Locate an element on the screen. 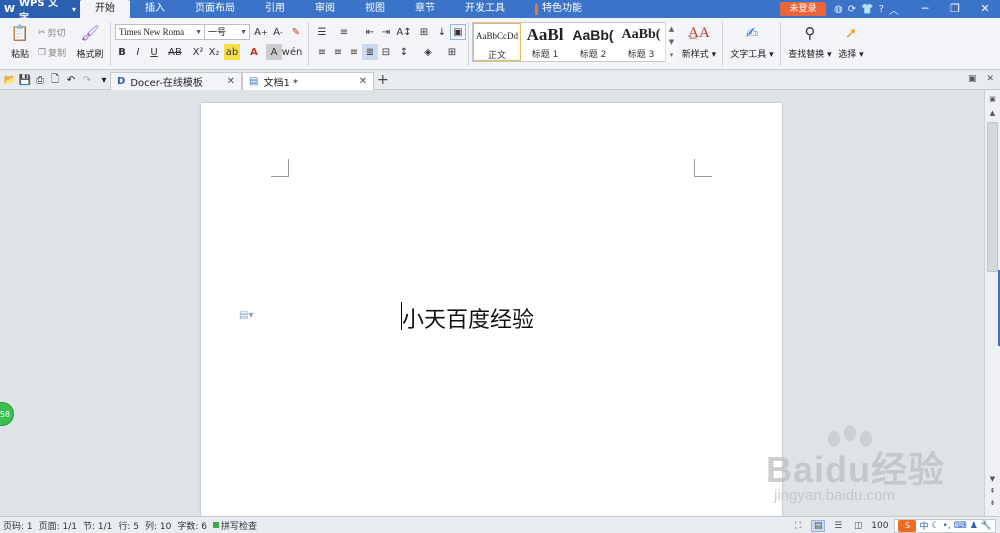  zoom-level: 100 is located at coordinates (879, 526).